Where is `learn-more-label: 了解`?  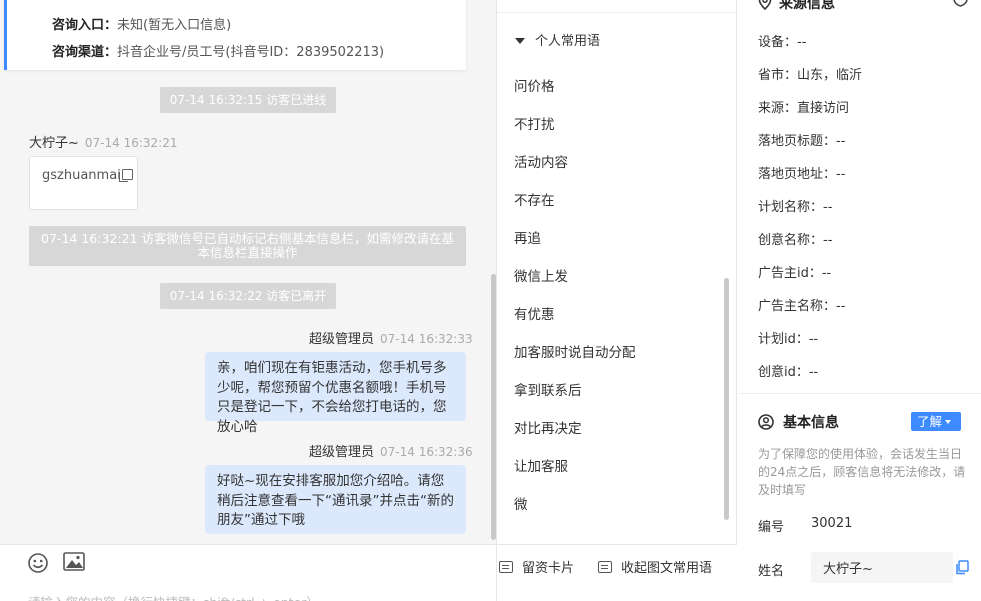
learn-more-label: 了解 is located at coordinates (930, 421).